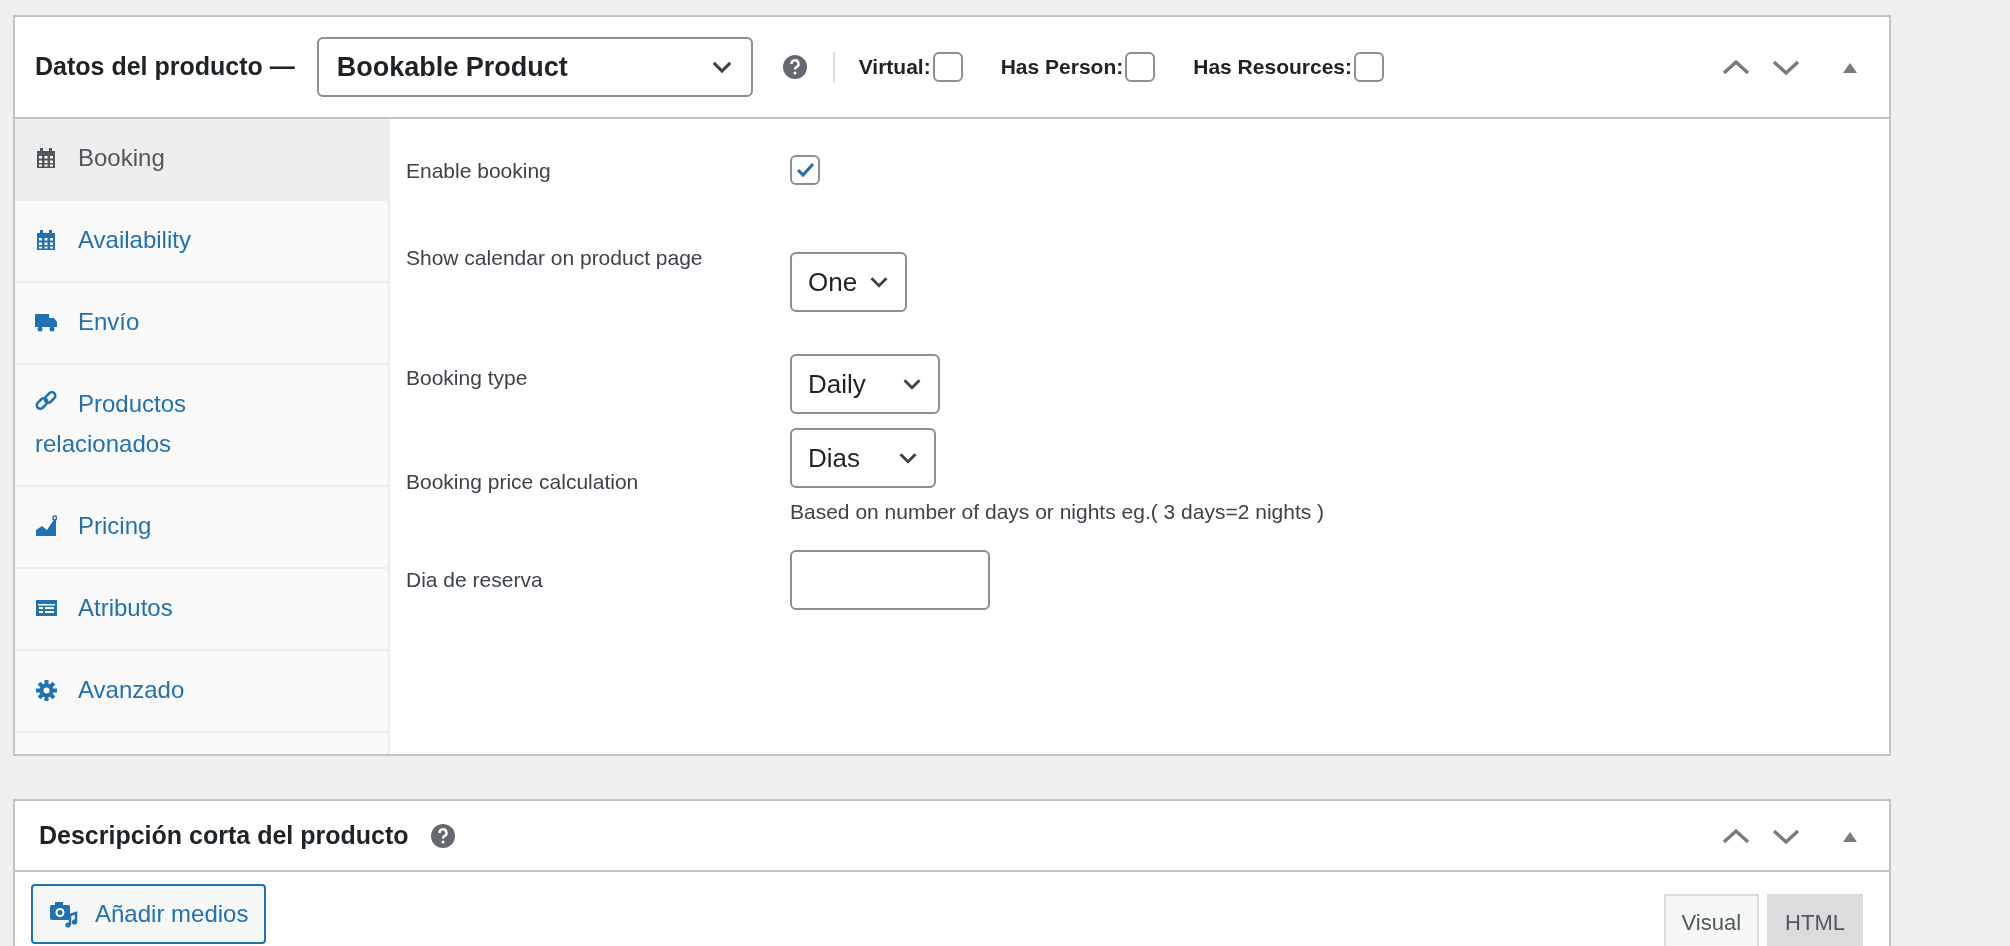 This screenshot has width=2010, height=946. What do you see at coordinates (125, 608) in the screenshot?
I see `sidebar-tab: Atributos` at bounding box center [125, 608].